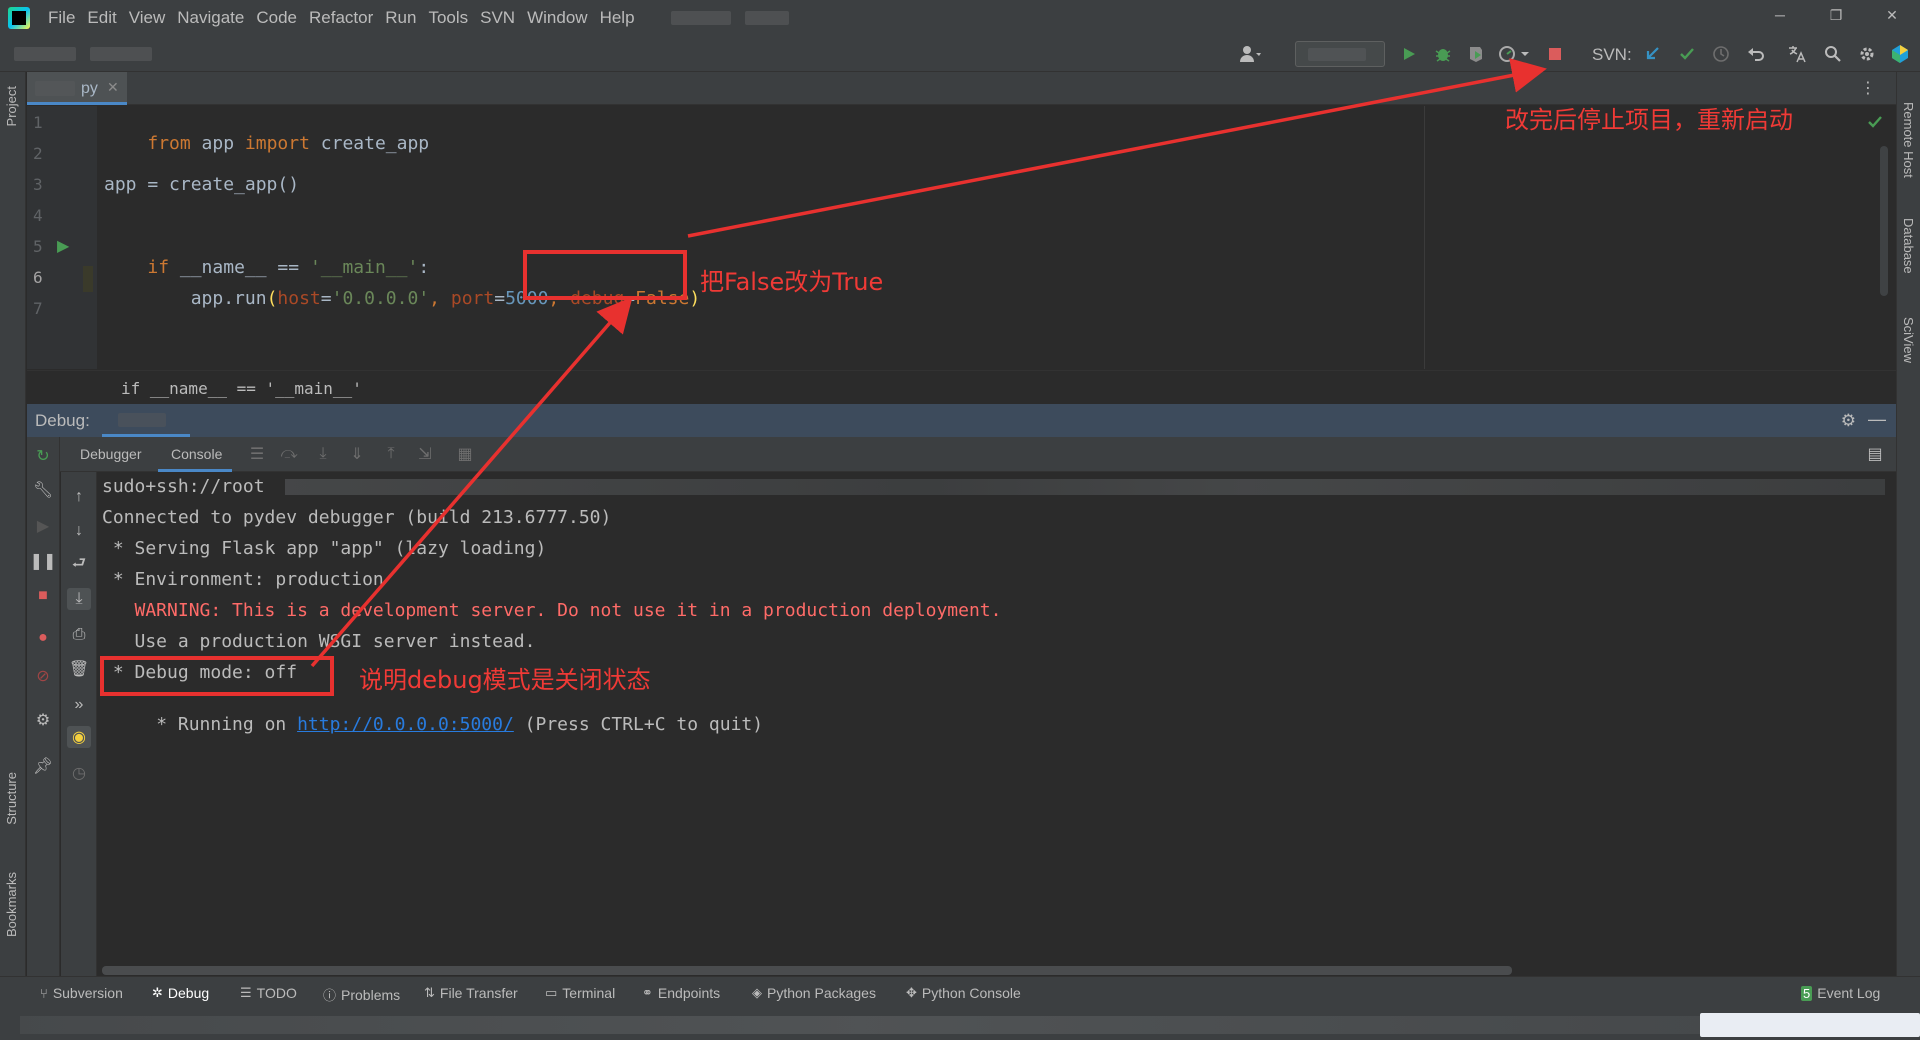 This screenshot has height=1040, width=1920. Describe the element at coordinates (79, 565) in the screenshot. I see `soft-wrap-icon: ⮐` at that location.